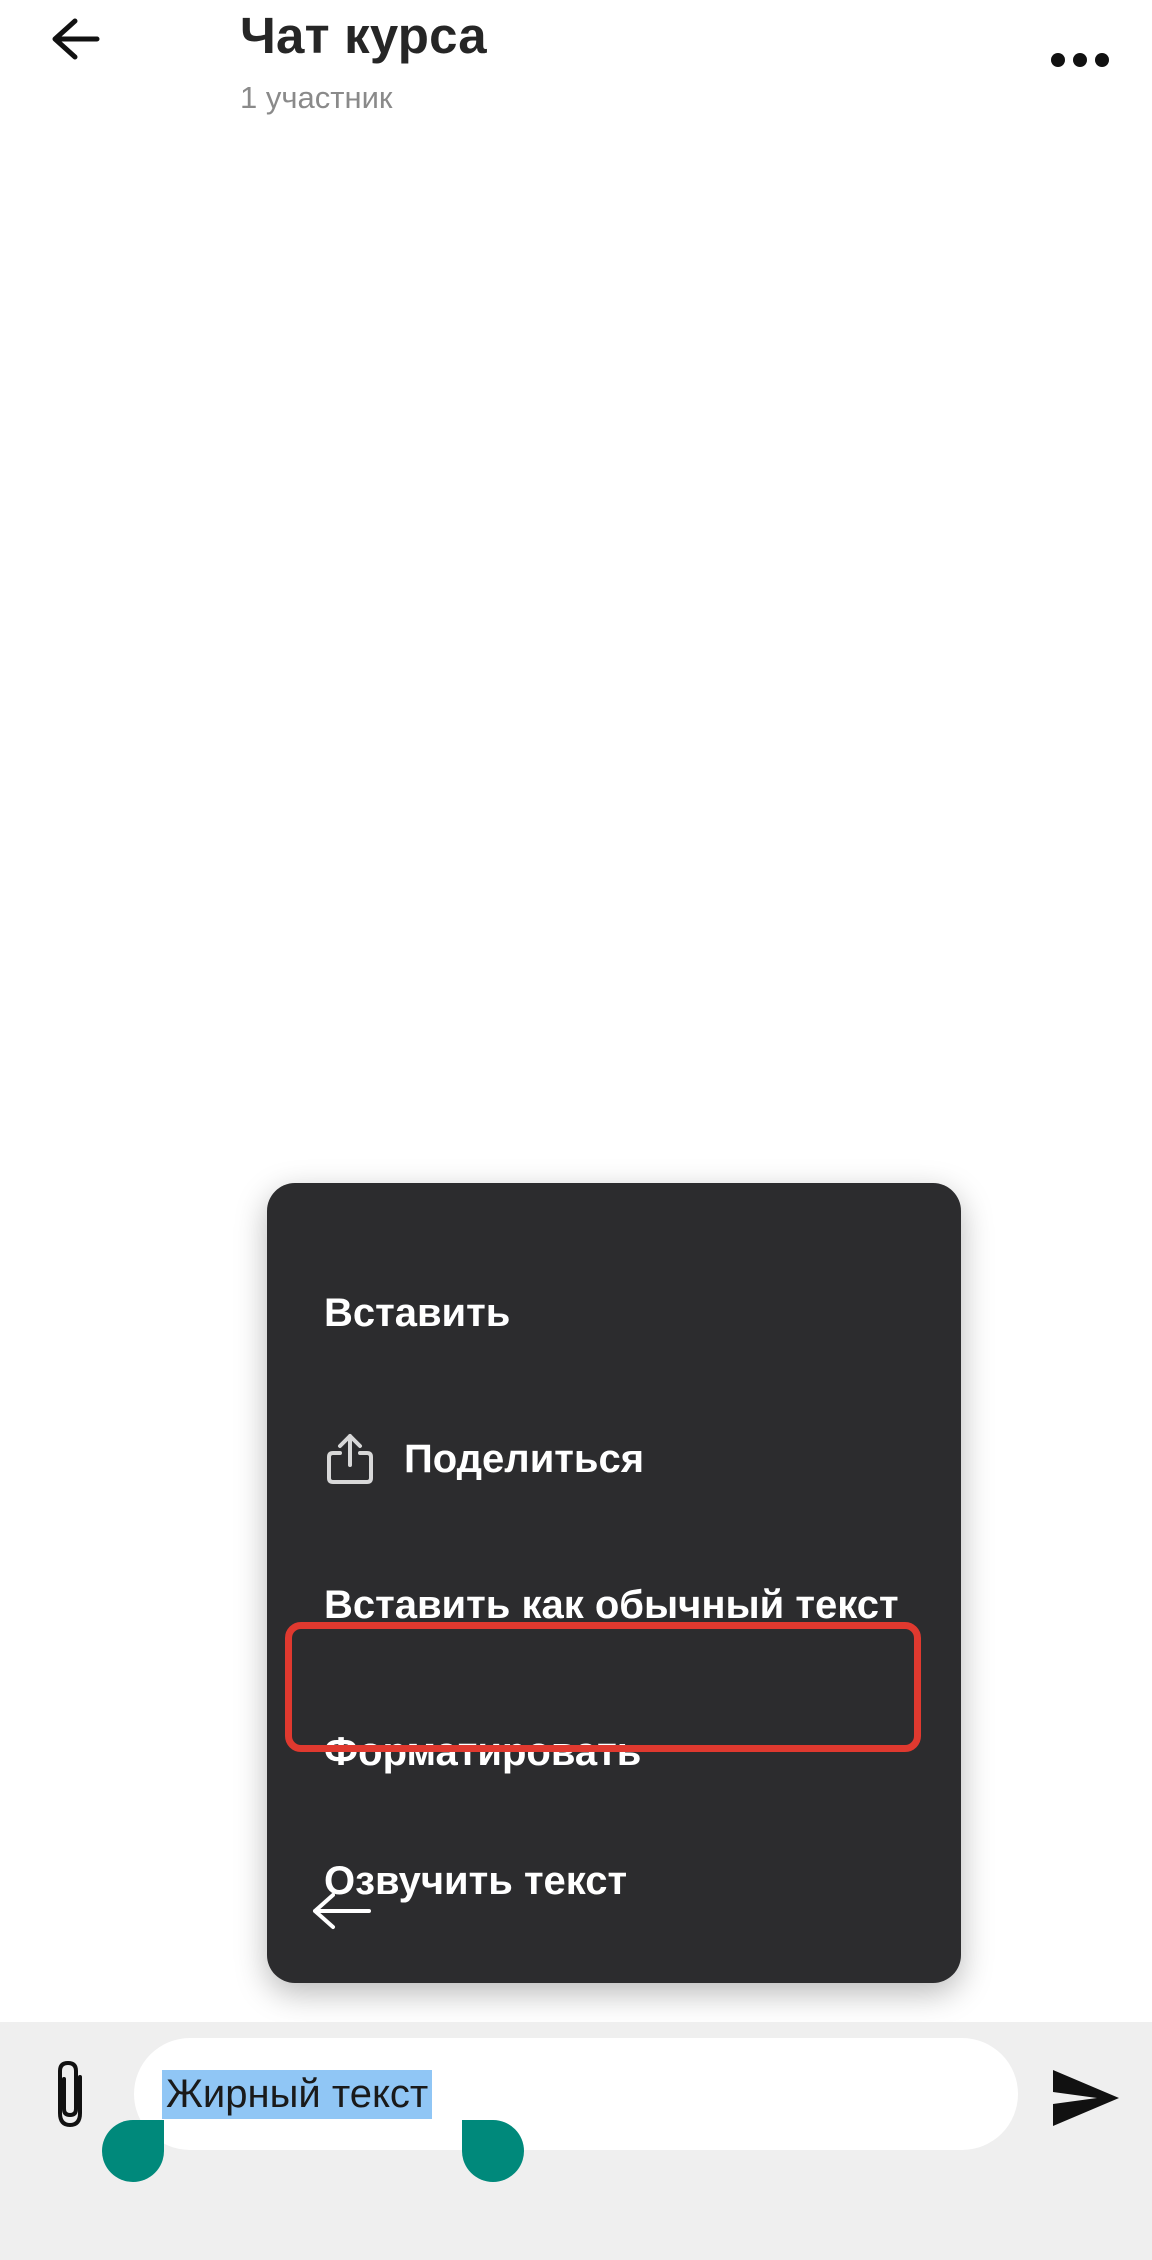 The width and height of the screenshot is (1152, 2260). Describe the element at coordinates (297, 2094) in the screenshot. I see `message-input-text: Жирный текст` at that location.